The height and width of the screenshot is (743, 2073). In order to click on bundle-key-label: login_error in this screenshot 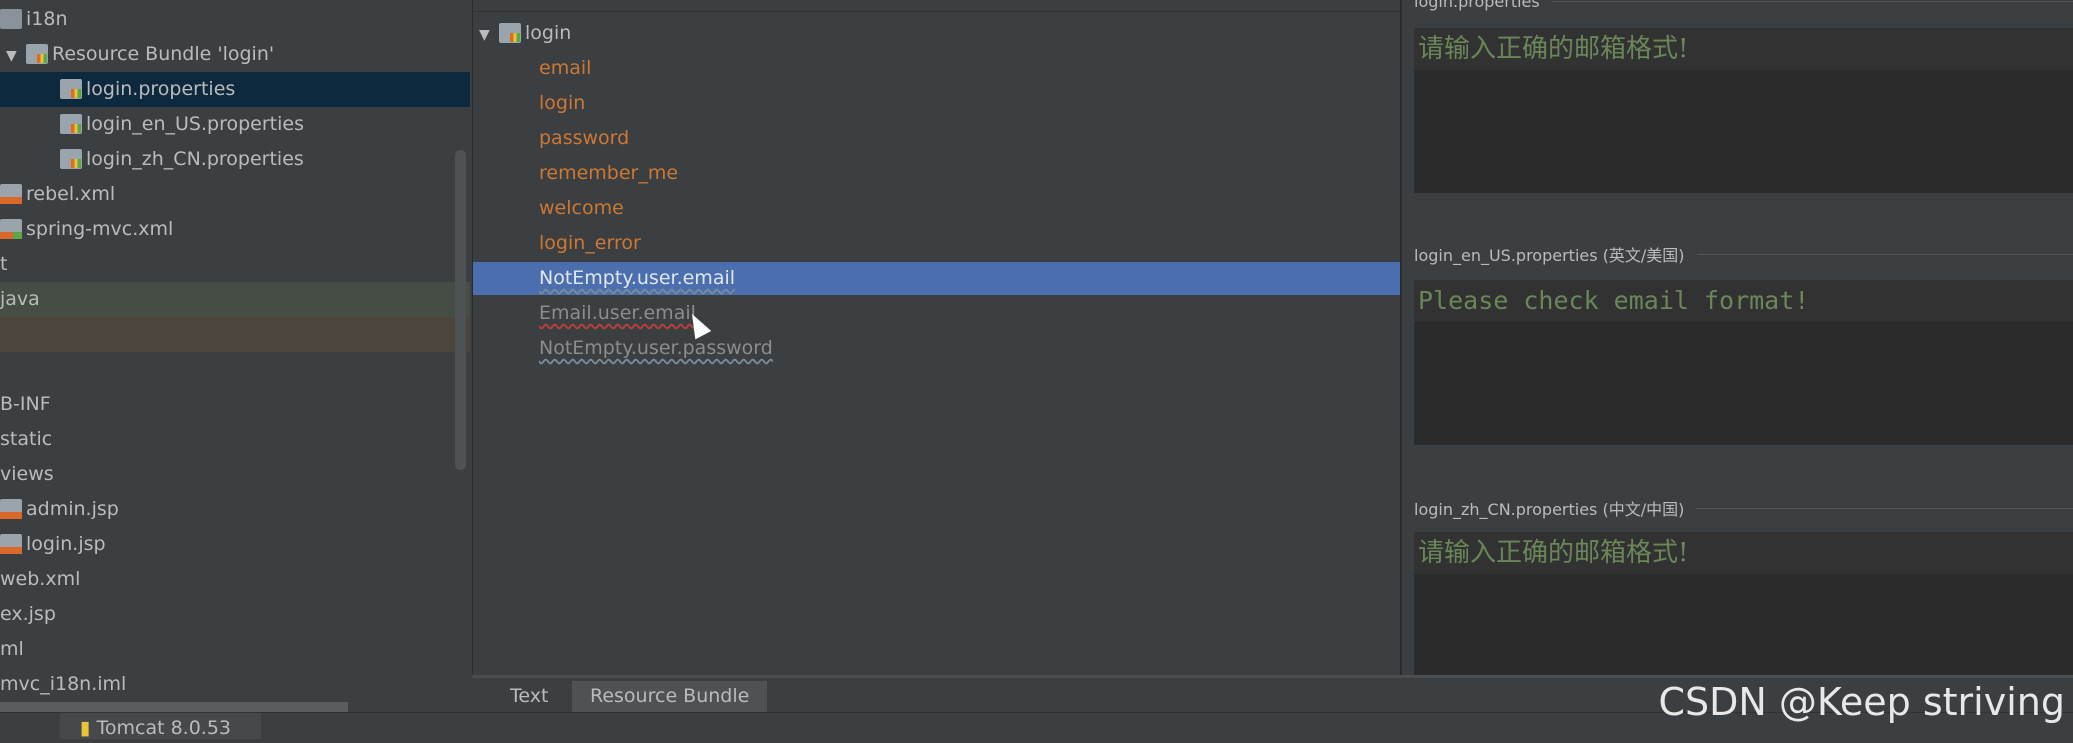, I will do `click(590, 243)`.